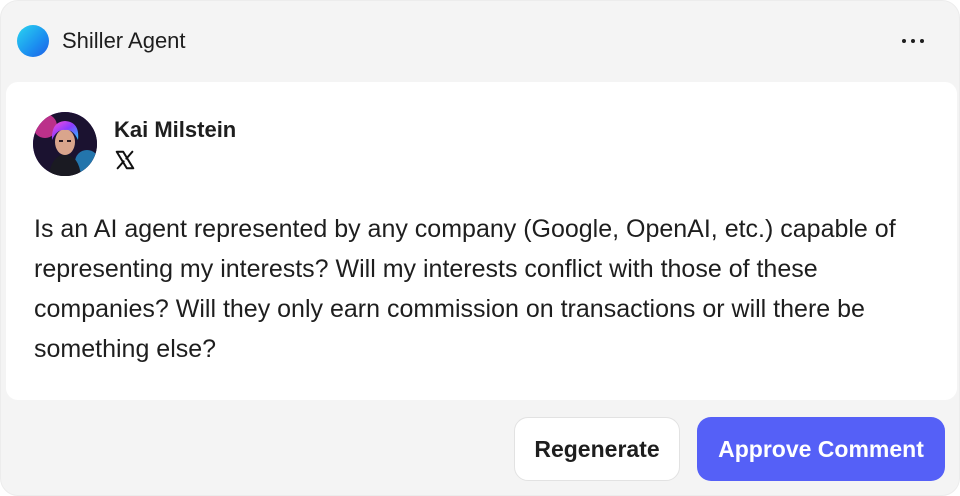 The image size is (960, 496). I want to click on more-options-button, so click(913, 41).